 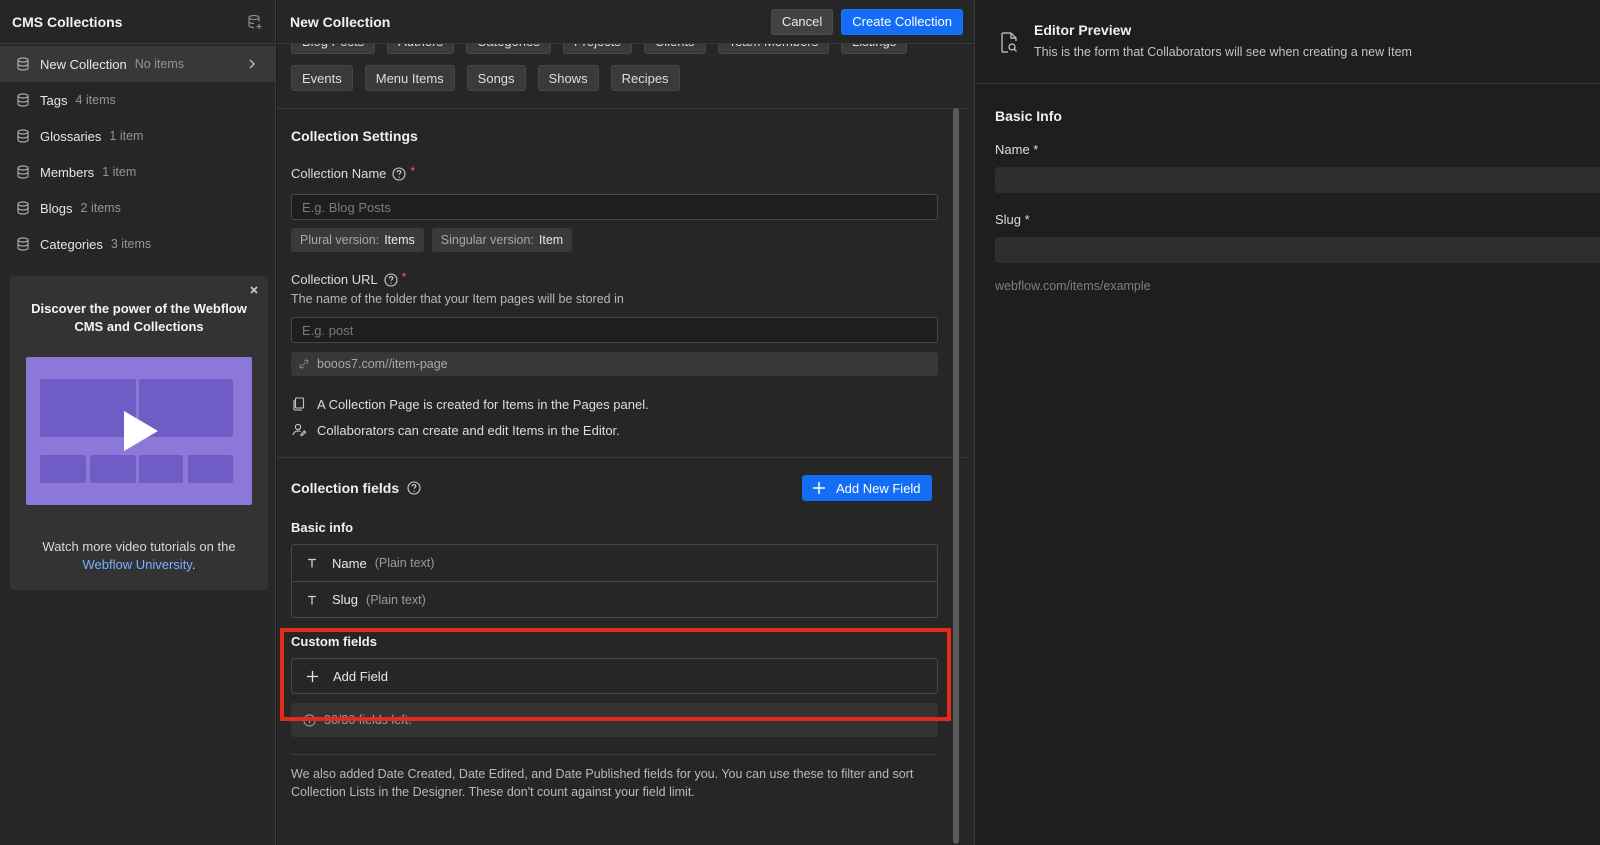 What do you see at coordinates (304, 364) in the screenshot?
I see `link-icon` at bounding box center [304, 364].